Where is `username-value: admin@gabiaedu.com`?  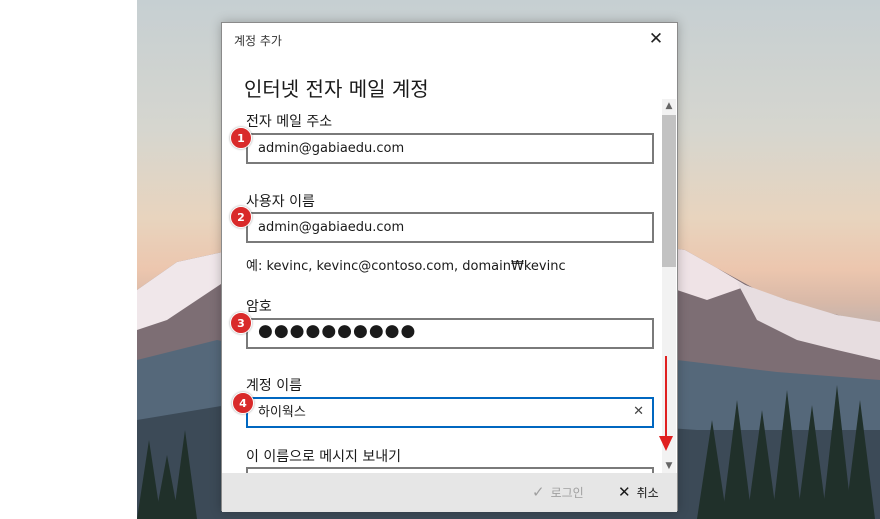
username-value: admin@gabiaedu.com is located at coordinates (331, 227).